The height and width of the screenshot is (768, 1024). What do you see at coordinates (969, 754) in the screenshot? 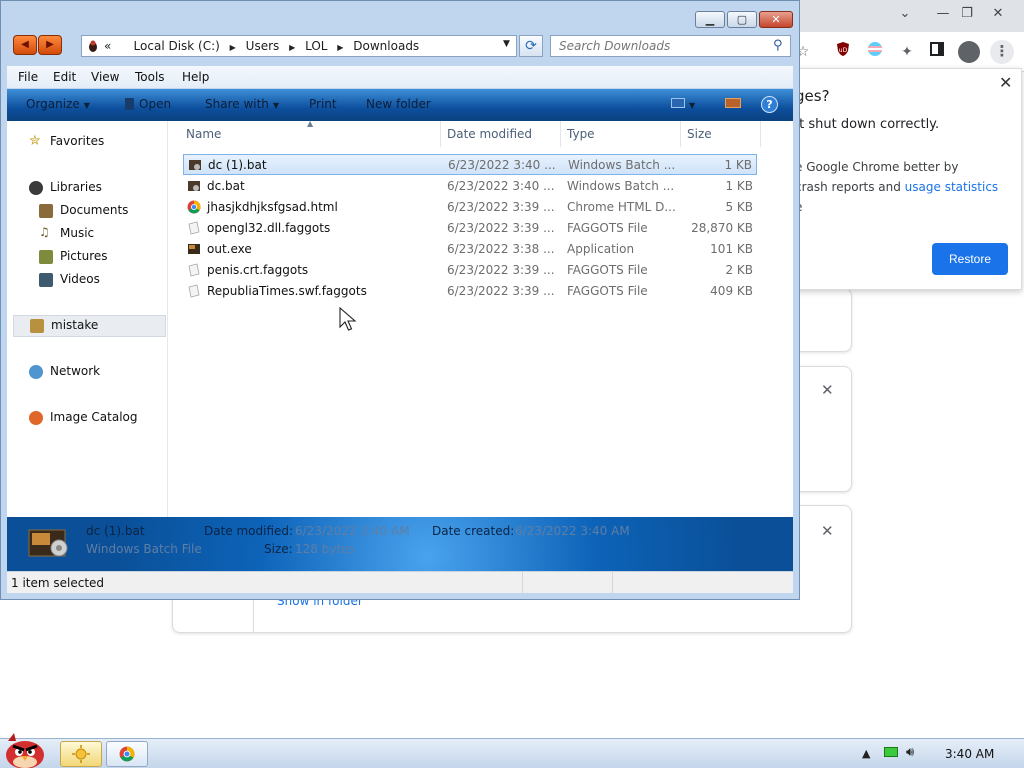
I see `tray-clock: 3:40 AM` at bounding box center [969, 754].